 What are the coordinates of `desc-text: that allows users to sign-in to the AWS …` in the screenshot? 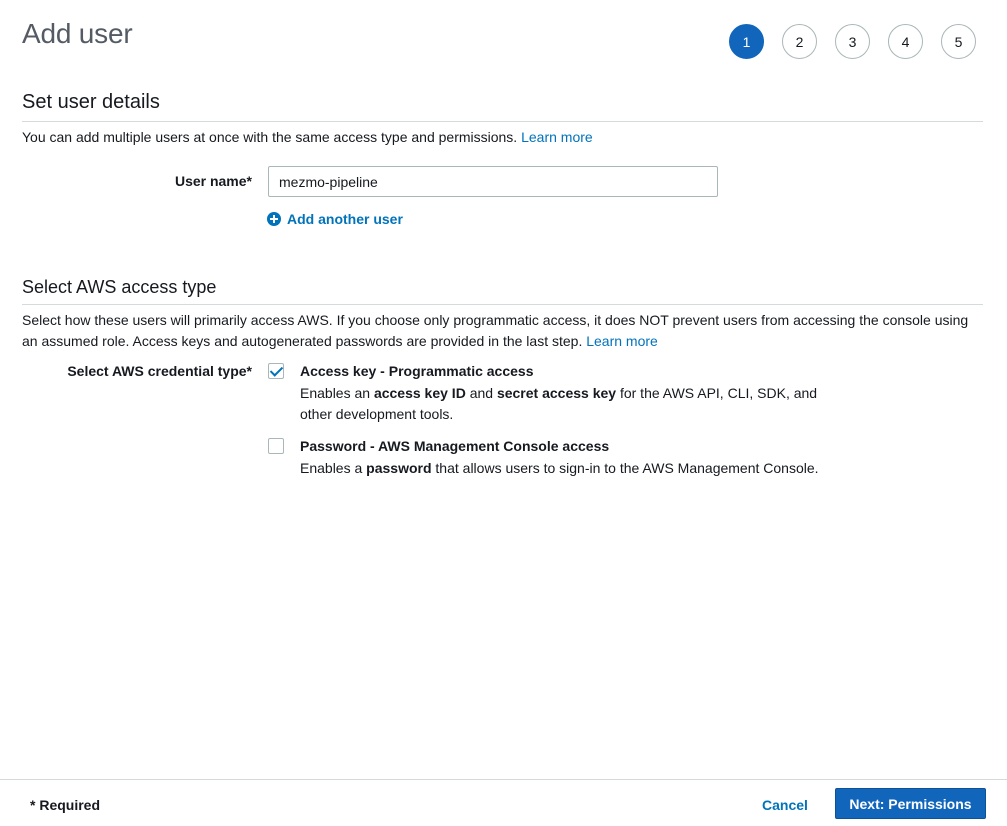 It's located at (625, 468).